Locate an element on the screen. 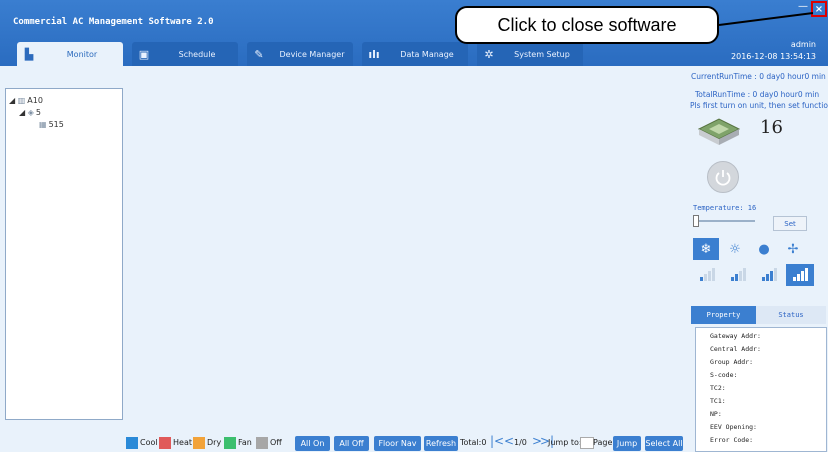 The image size is (828, 452). fan-legend-swatch is located at coordinates (230, 443).